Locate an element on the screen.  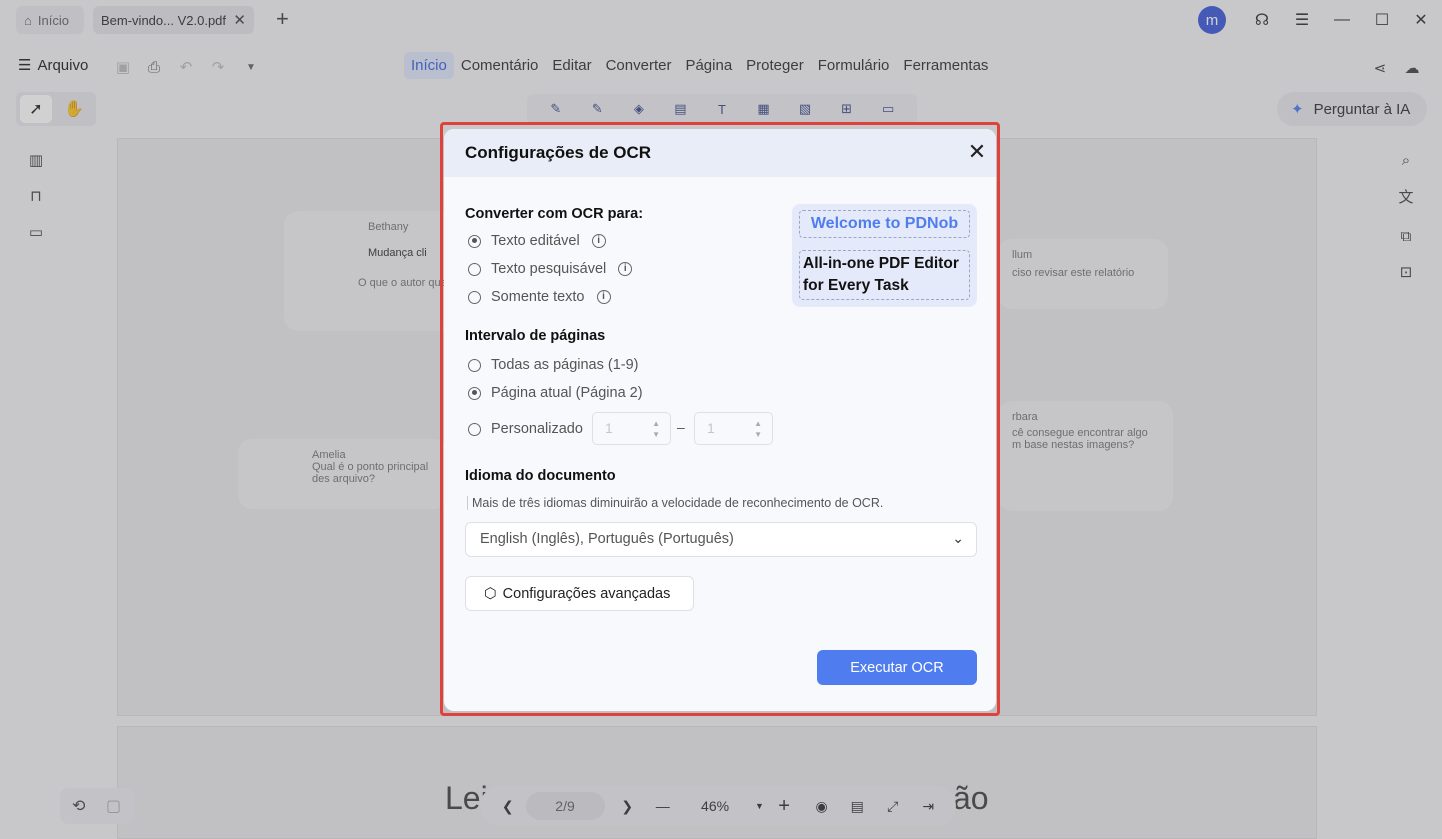
convert-heading: Converter com OCR para: is located at coordinates (554, 214).